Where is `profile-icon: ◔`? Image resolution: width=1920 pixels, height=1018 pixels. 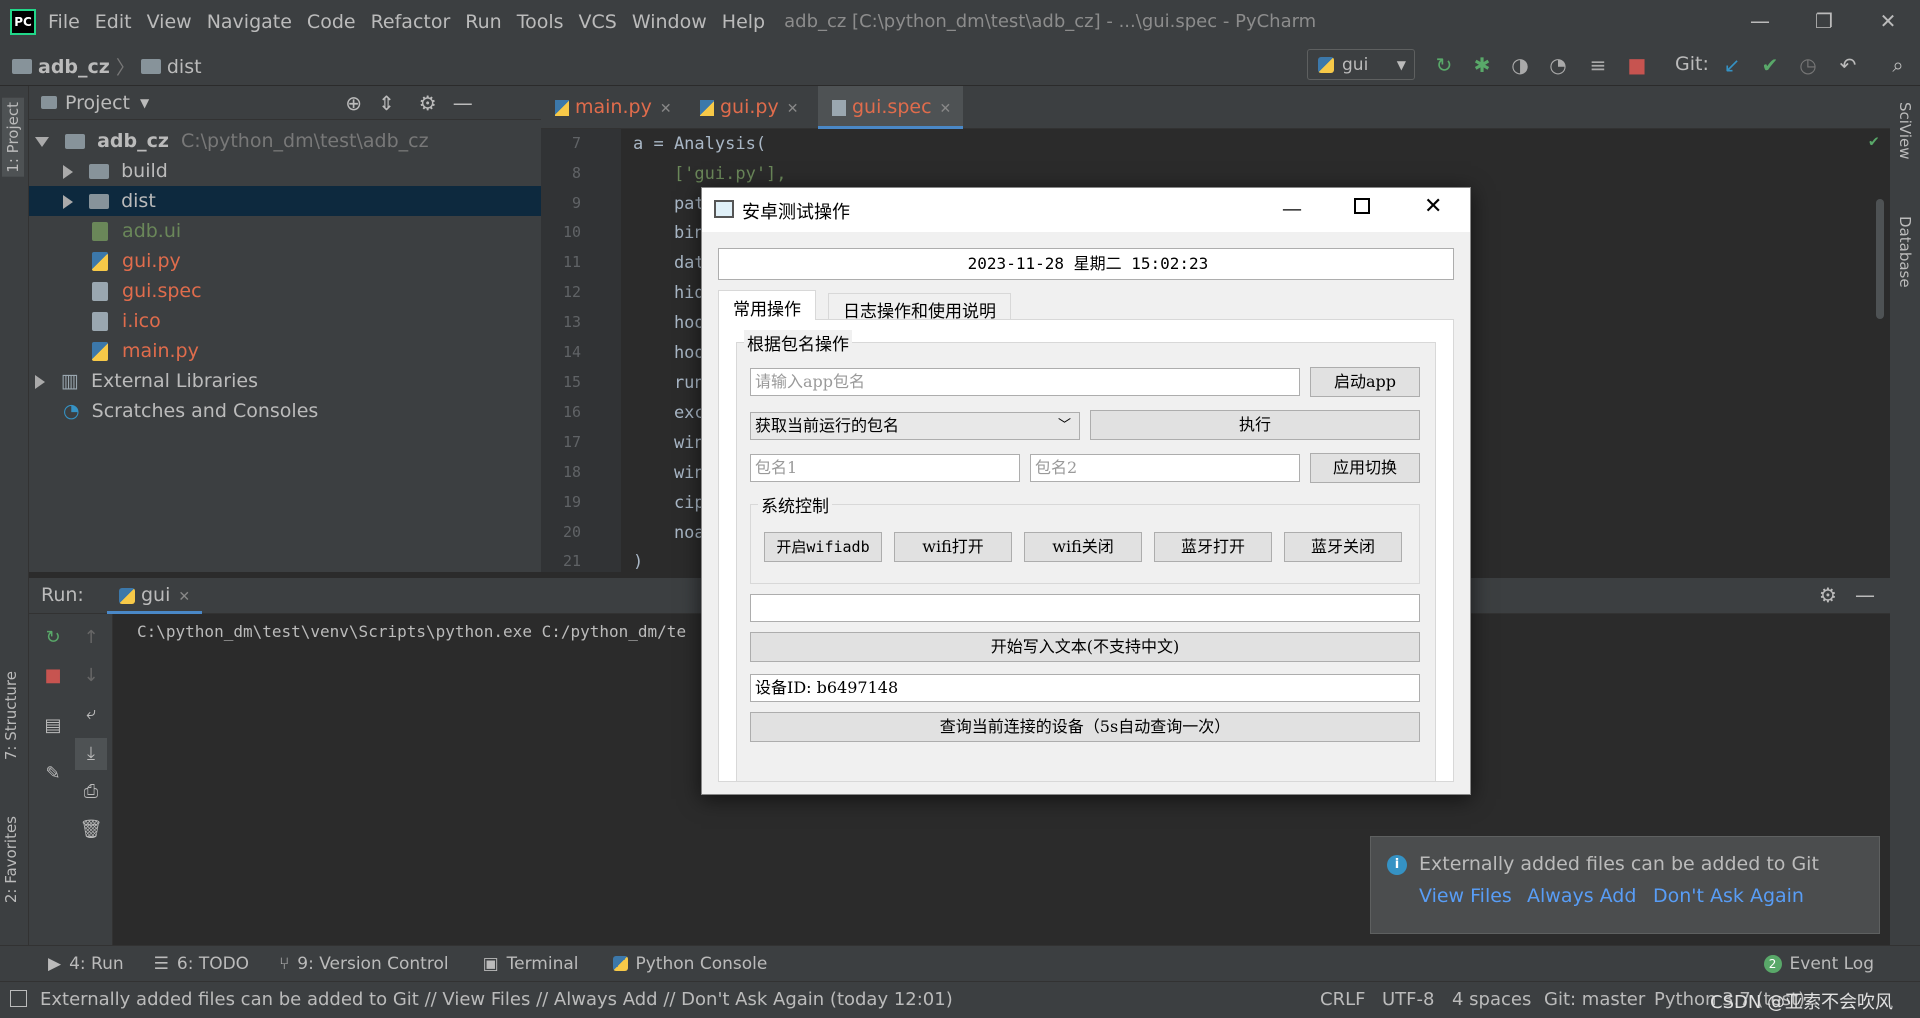
profile-icon: ◔ is located at coordinates (1558, 65).